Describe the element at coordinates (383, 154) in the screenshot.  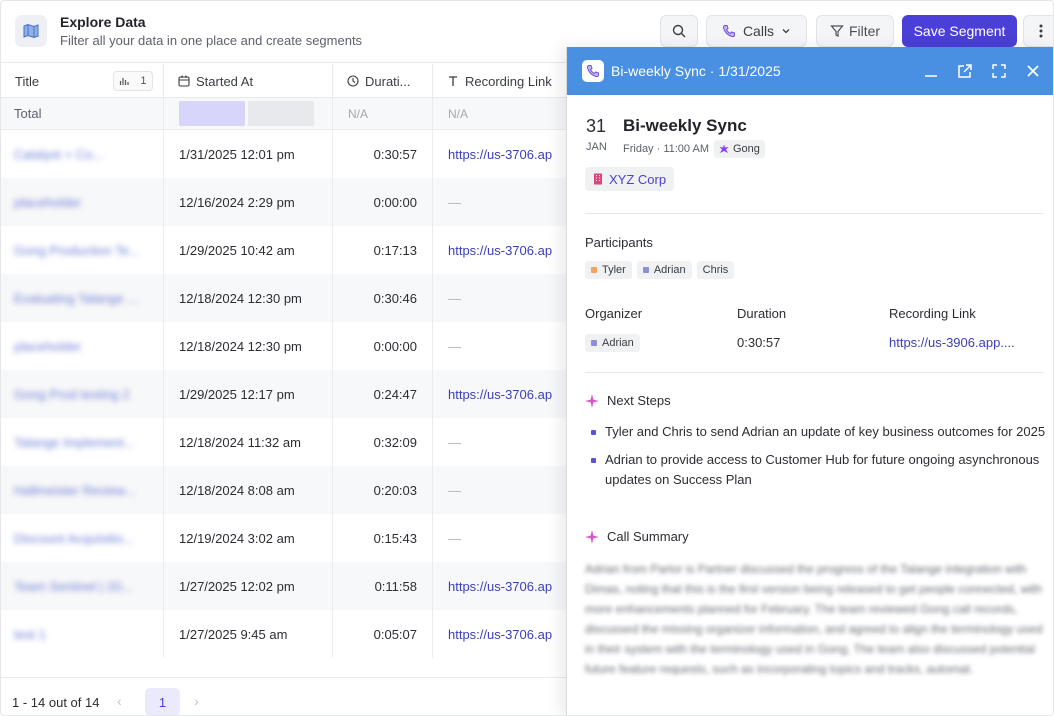
I see `row-duration: 0:30:57` at that location.